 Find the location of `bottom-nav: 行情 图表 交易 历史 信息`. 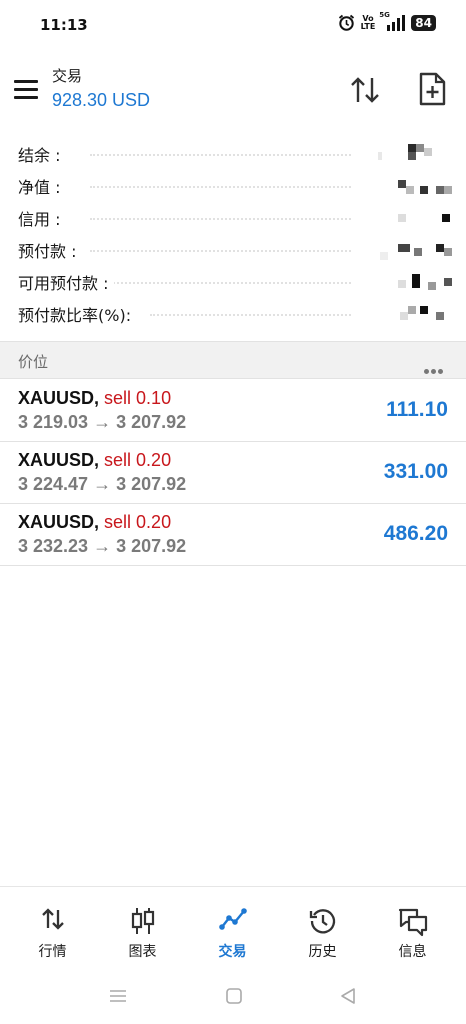

bottom-nav: 行情 图表 交易 历史 信息 is located at coordinates (233, 930).